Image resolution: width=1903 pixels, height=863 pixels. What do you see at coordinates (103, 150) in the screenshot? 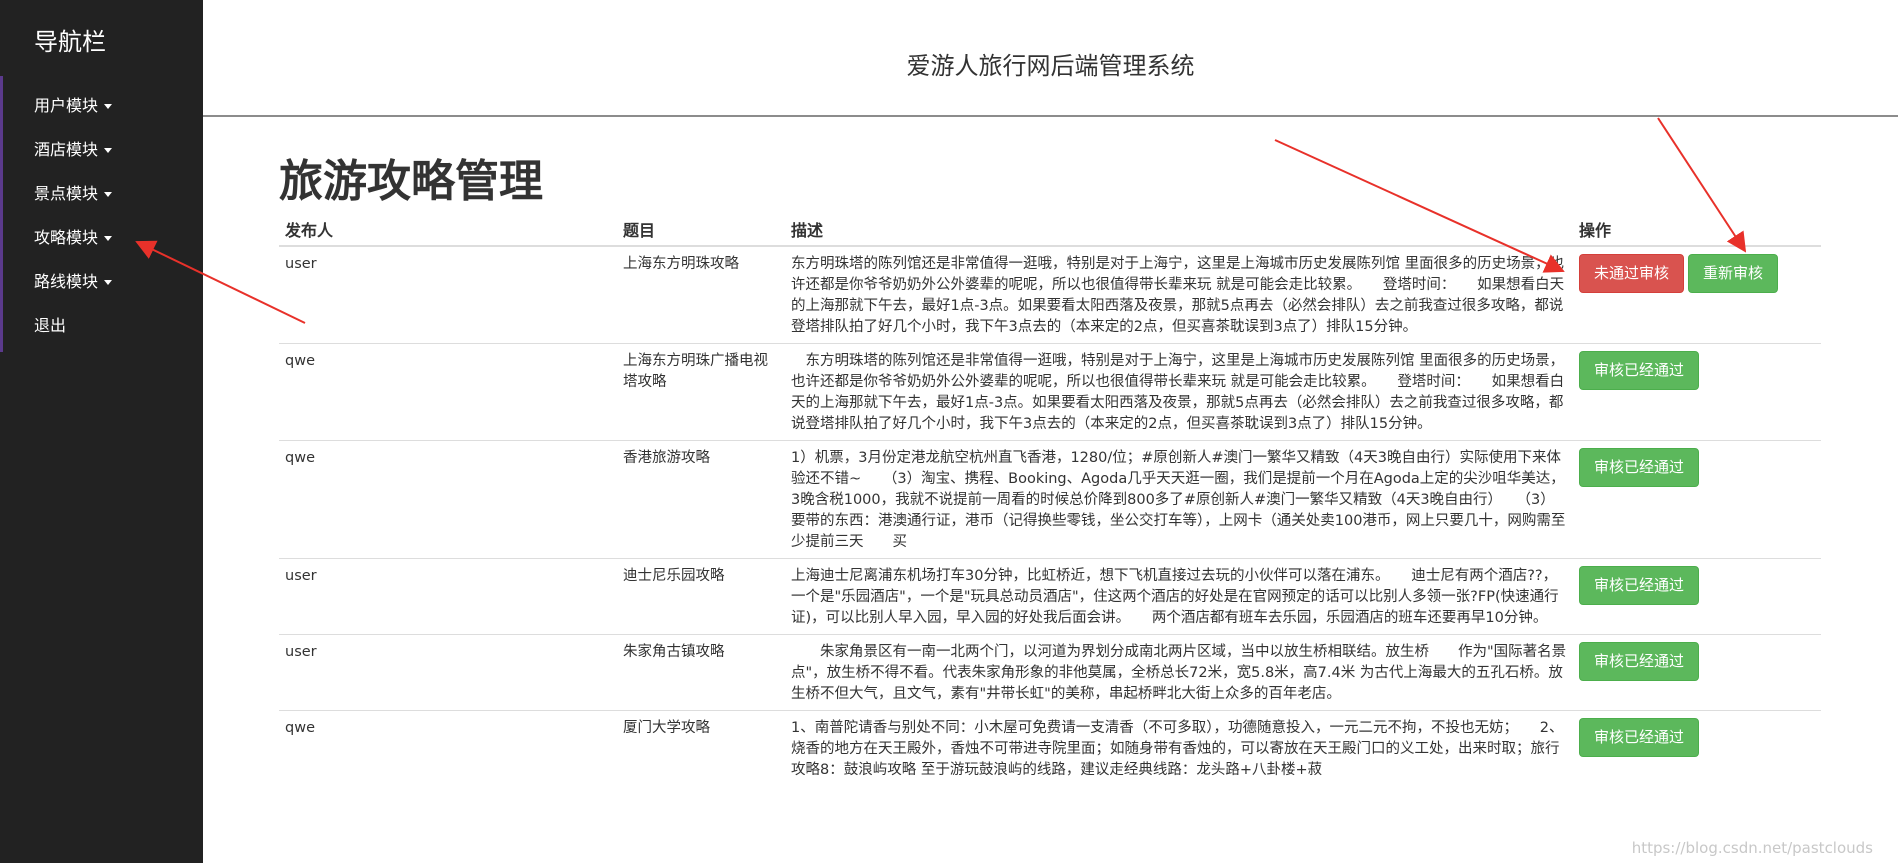
I see `sidebar-item-hotels: 酒店模块` at bounding box center [103, 150].